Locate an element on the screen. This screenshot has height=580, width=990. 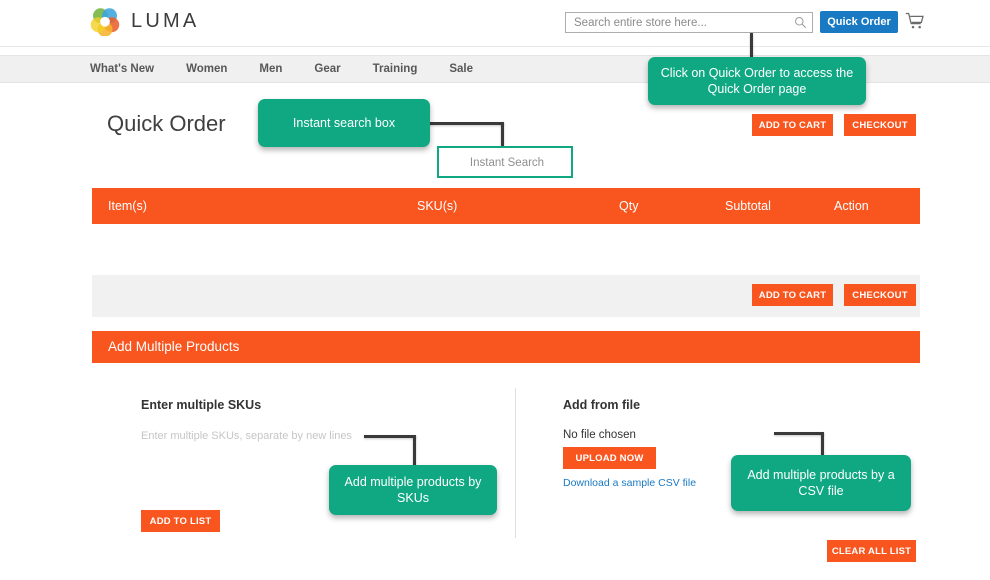
connector-skus-horizontal is located at coordinates (390, 436).